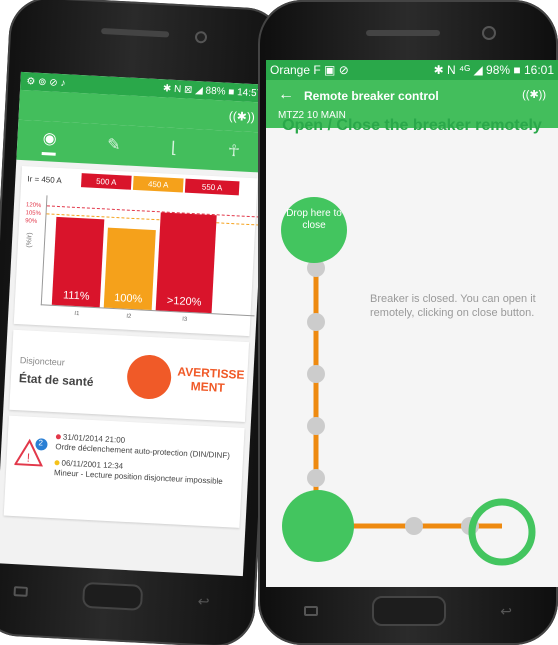 The image size is (558, 645). What do you see at coordinates (128, 299) in the screenshot?
I see `bar-label-i2: 100%` at bounding box center [128, 299].